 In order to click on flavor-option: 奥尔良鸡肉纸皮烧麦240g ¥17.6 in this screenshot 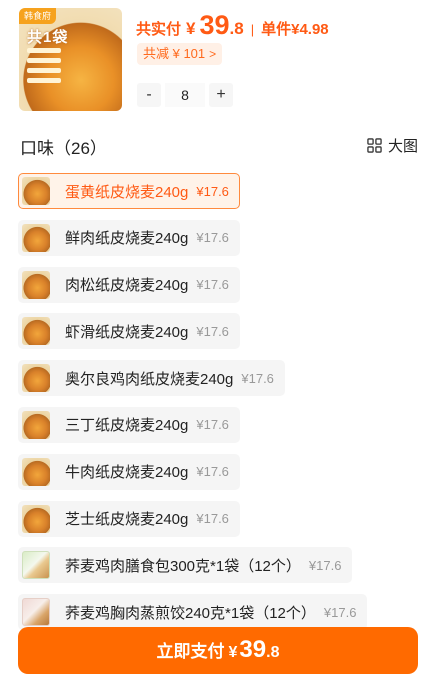, I will do `click(151, 378)`.